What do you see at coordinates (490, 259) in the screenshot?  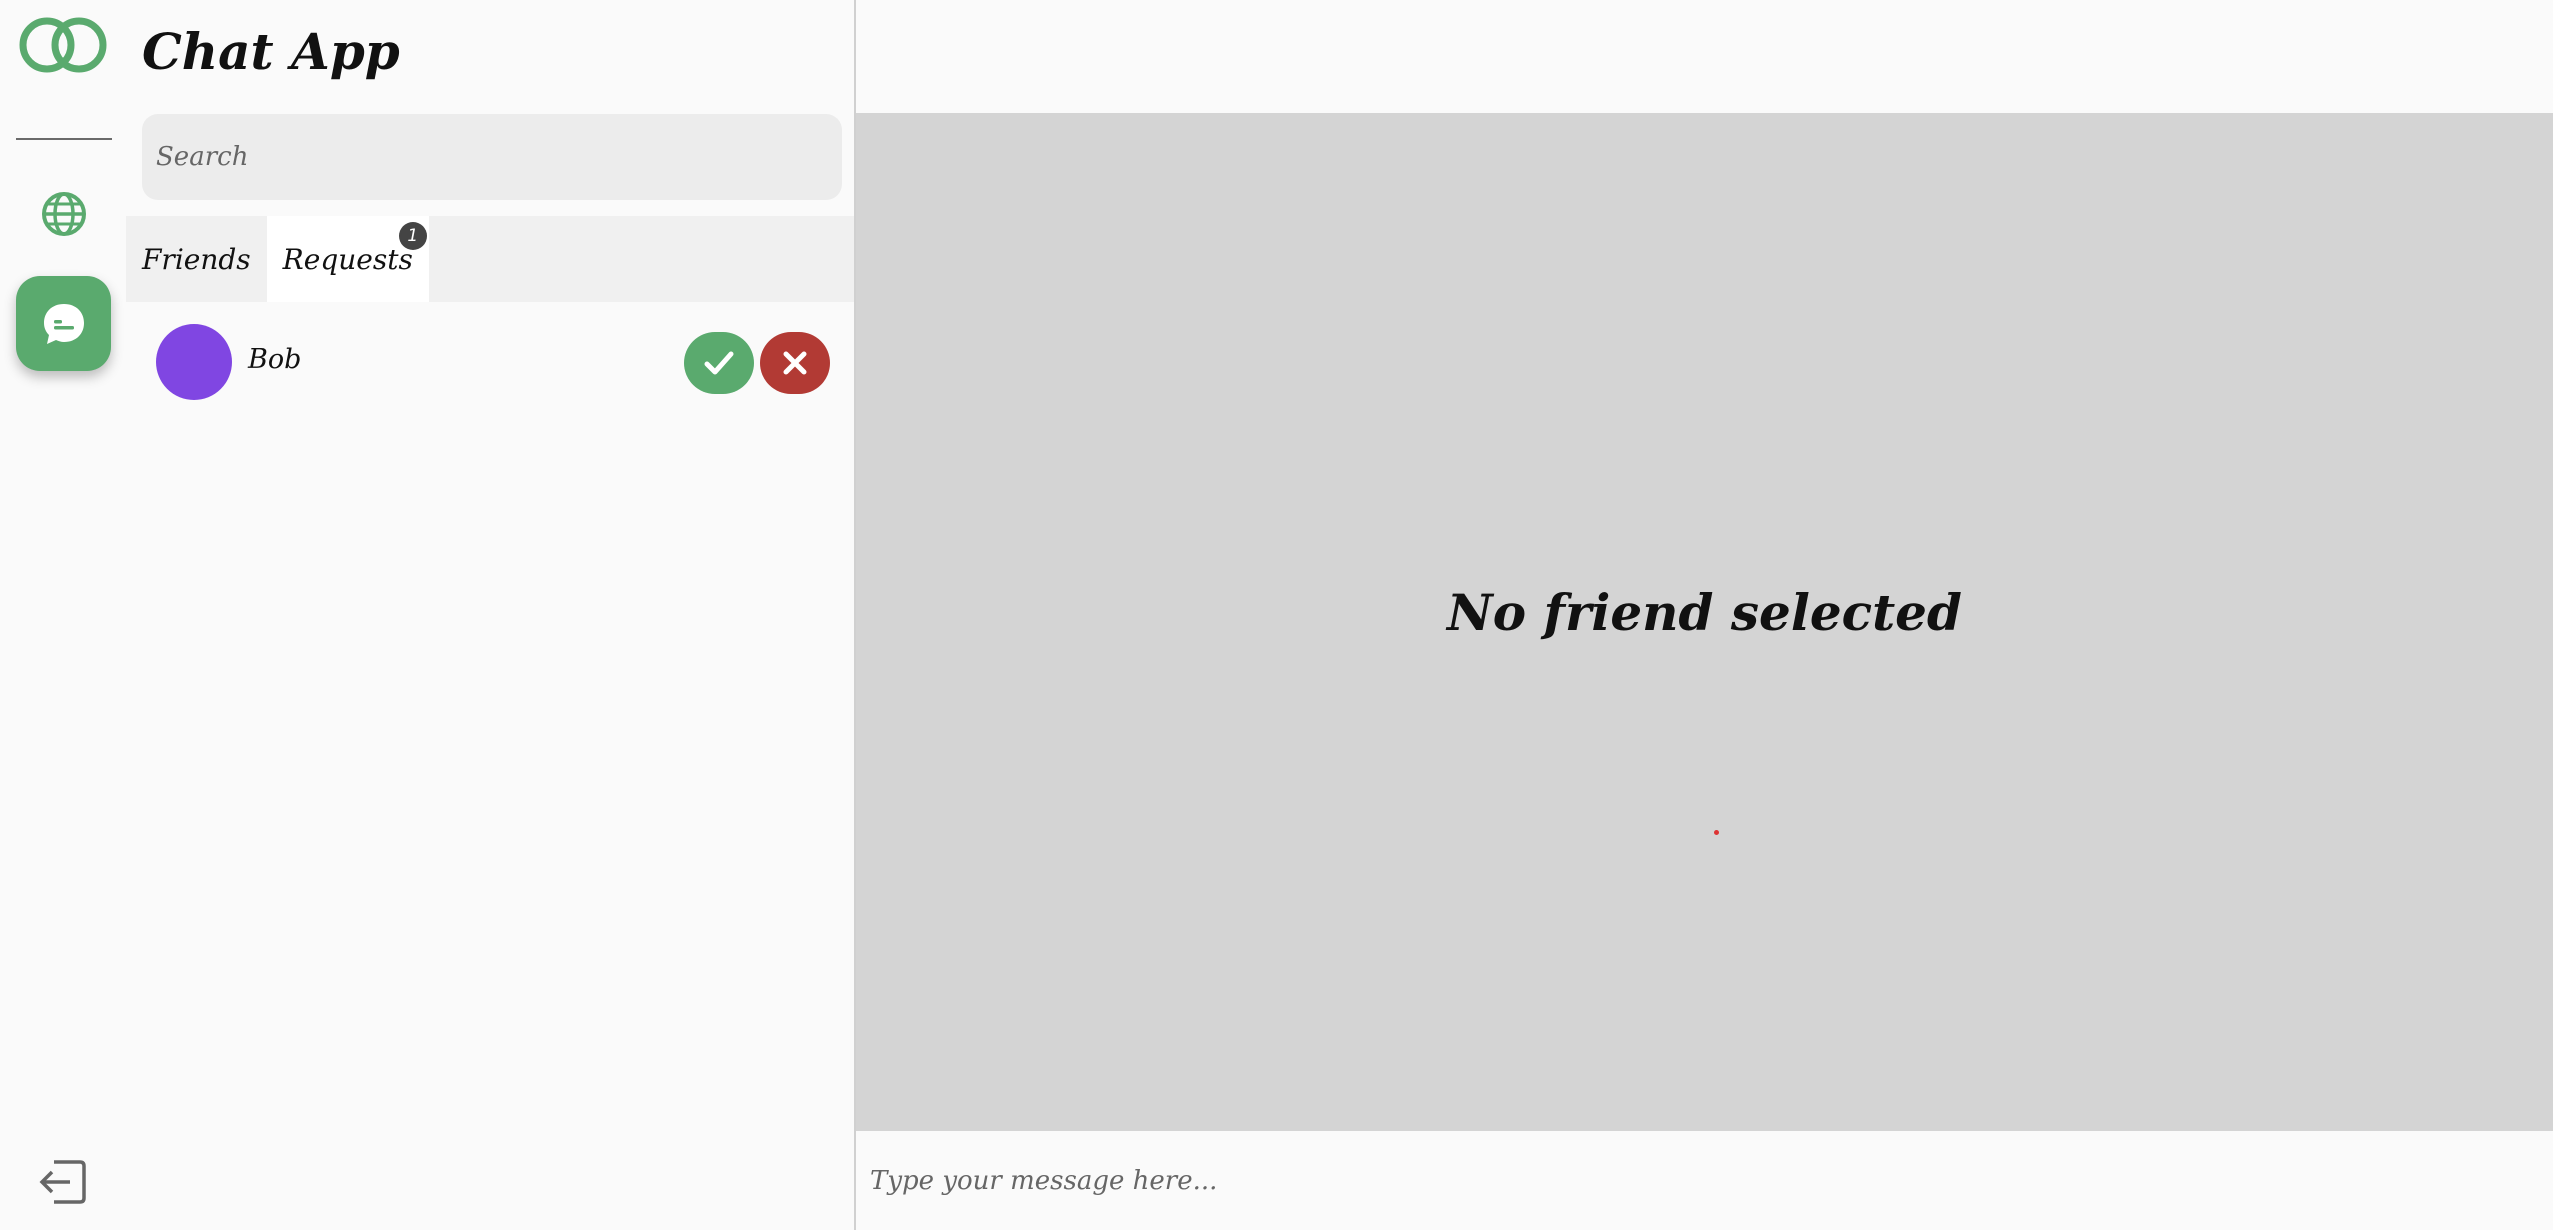 I see `tab-bar: Friends Requests 1` at bounding box center [490, 259].